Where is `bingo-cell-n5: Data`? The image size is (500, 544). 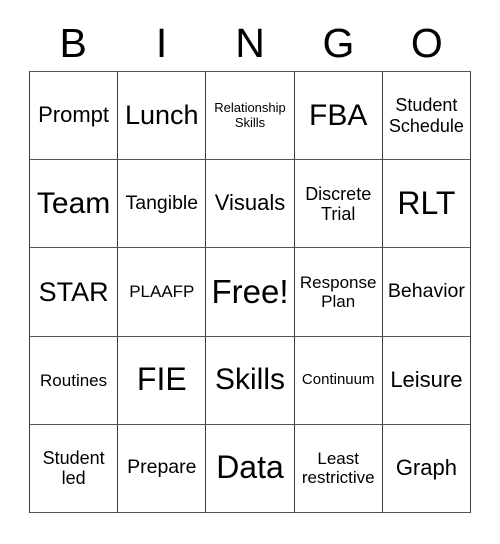 bingo-cell-n5: Data is located at coordinates (250, 468).